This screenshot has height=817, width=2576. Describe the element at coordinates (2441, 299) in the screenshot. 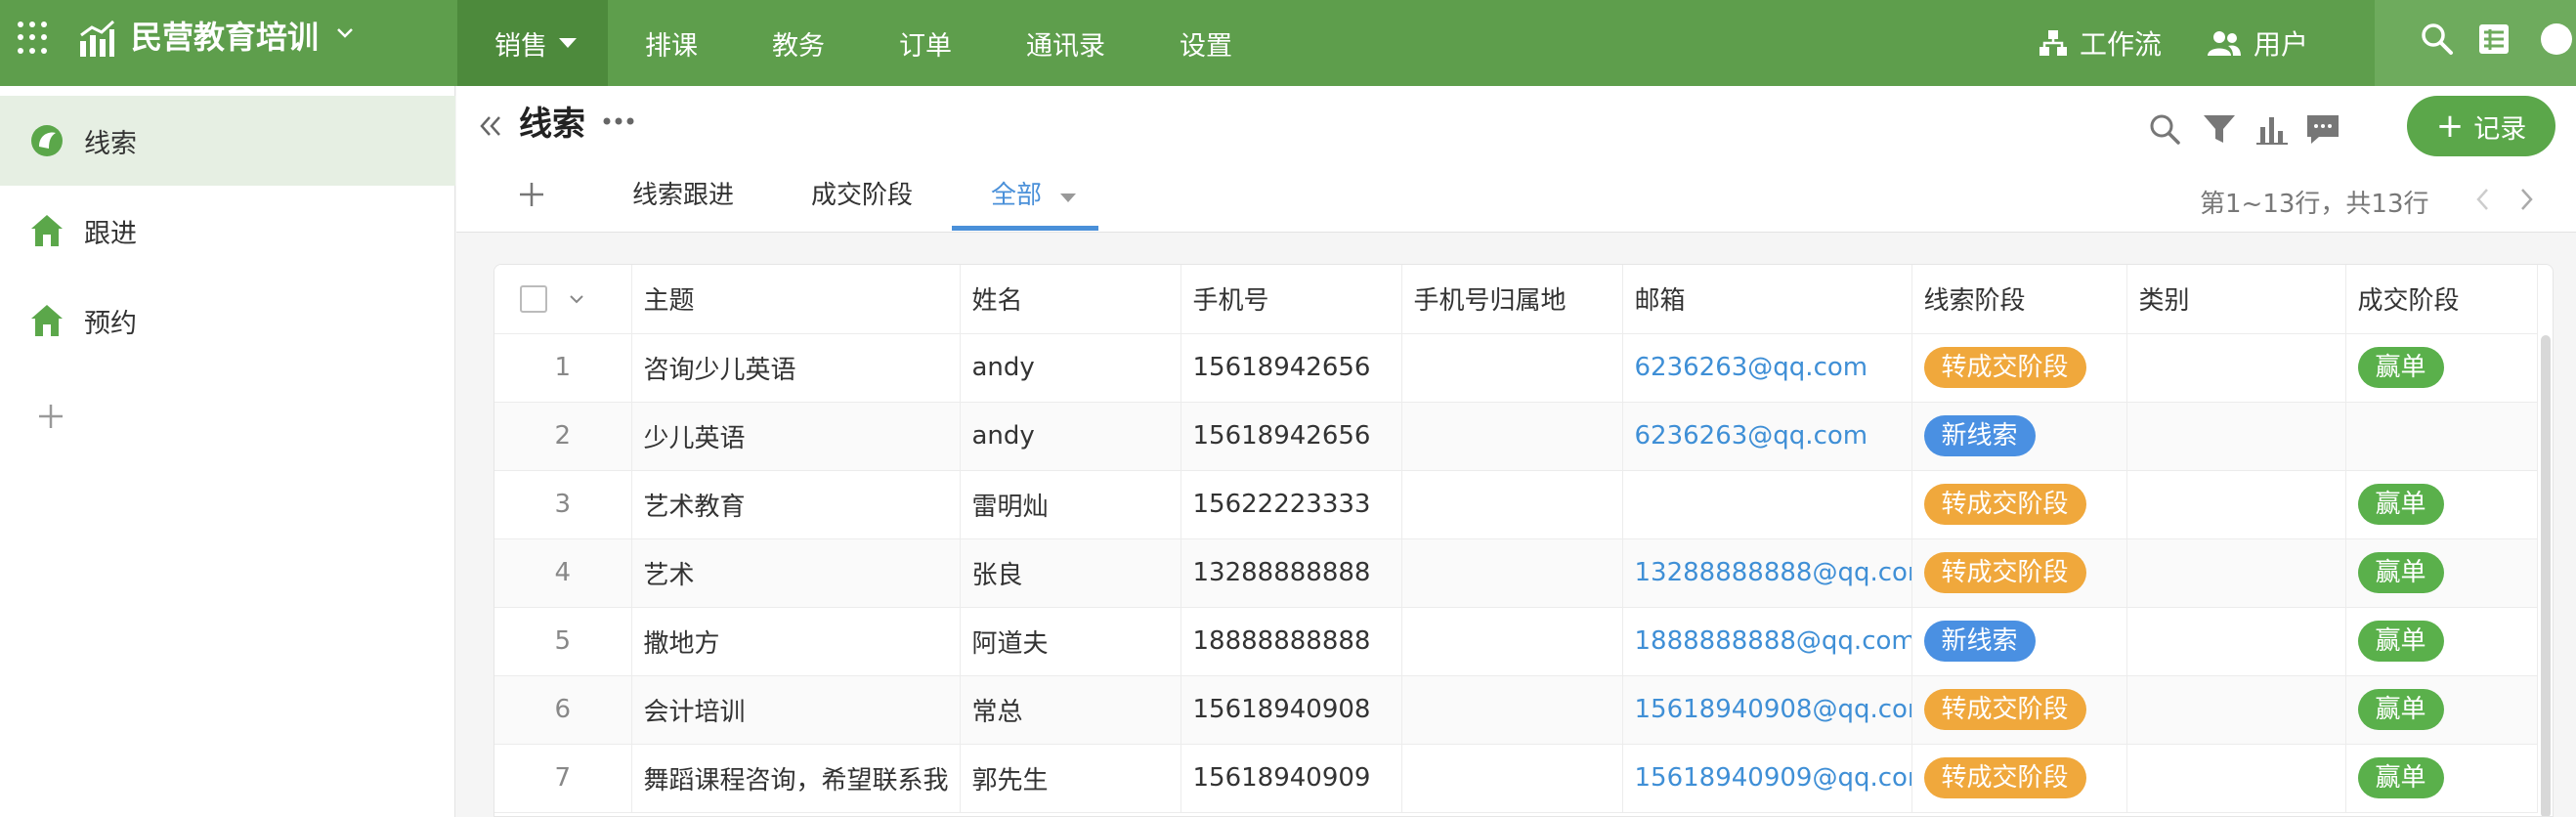

I see `column-header-deal-stage: 成交阶段` at that location.